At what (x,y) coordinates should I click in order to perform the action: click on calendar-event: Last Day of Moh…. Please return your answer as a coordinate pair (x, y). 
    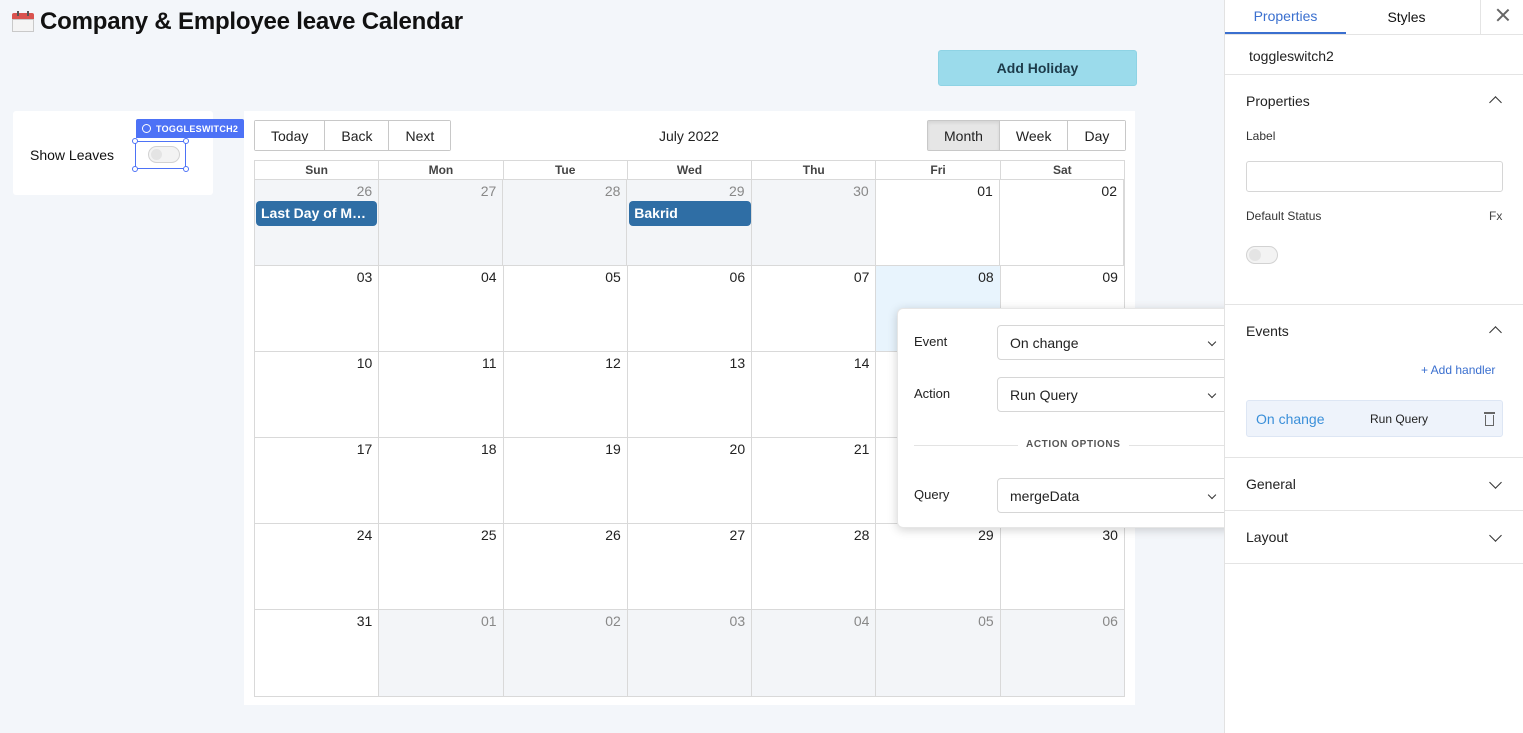
    Looking at the image, I should click on (317, 213).